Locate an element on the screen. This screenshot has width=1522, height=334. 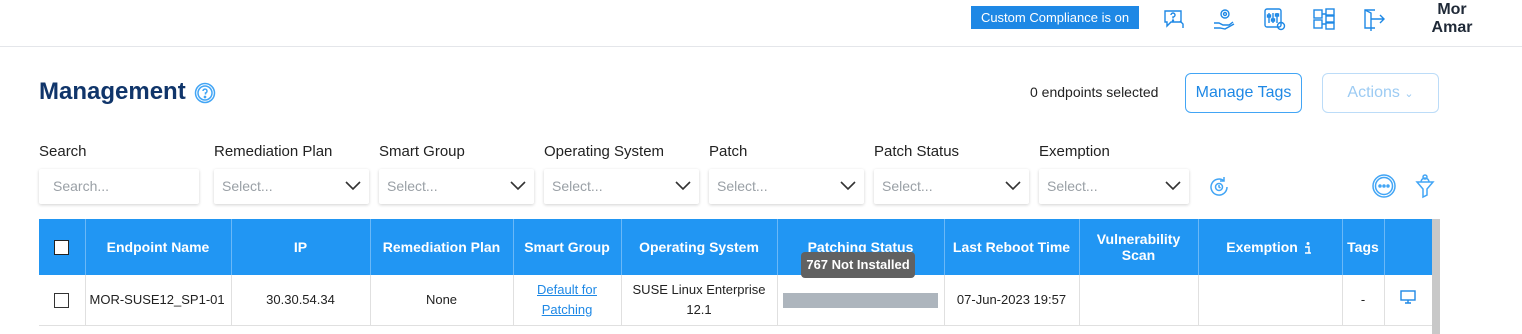
selected-count: 0 endpoints selected is located at coordinates (1094, 92).